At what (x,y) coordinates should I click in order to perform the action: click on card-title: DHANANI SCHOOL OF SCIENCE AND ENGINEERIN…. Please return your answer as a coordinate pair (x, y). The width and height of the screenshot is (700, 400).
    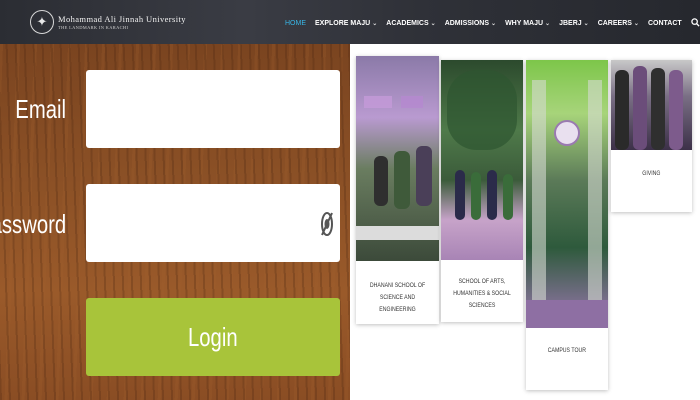
    Looking at the image, I should click on (397, 298).